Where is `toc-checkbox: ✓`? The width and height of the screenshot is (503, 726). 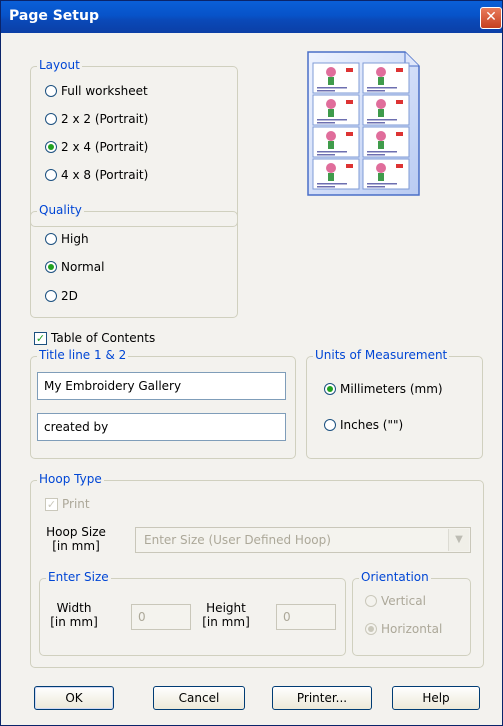
toc-checkbox: ✓ is located at coordinates (40, 338).